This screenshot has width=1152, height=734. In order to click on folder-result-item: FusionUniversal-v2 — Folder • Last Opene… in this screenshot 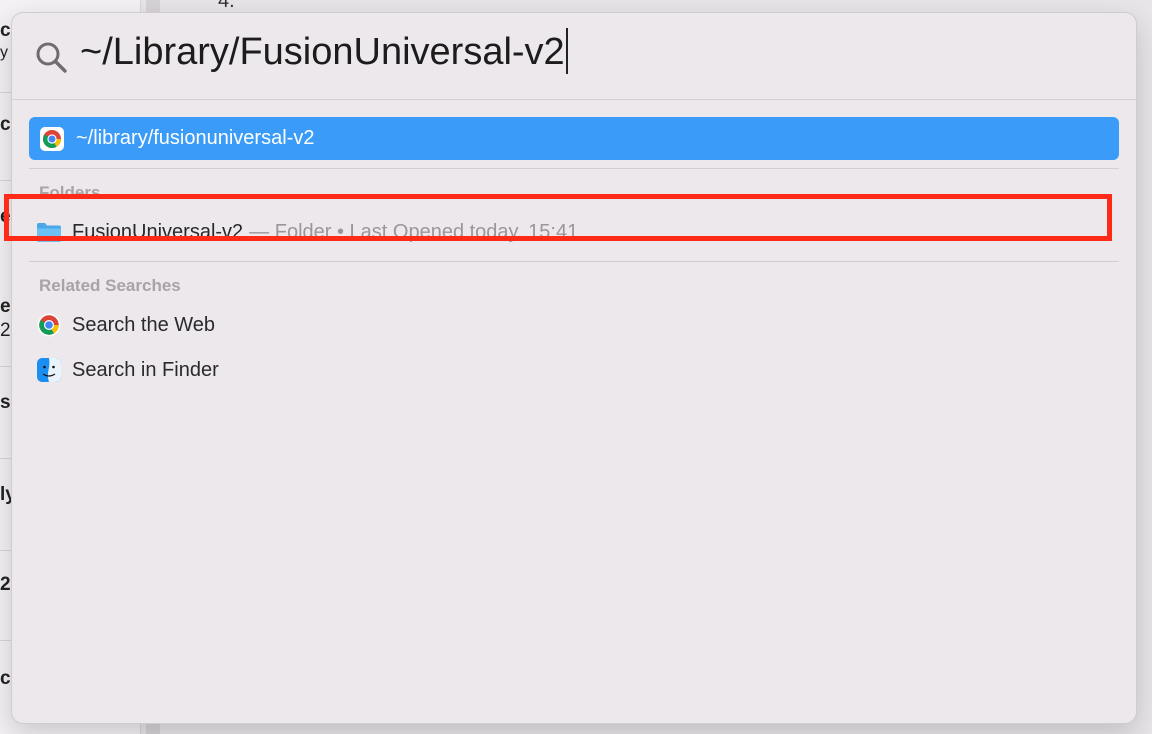, I will do `click(581, 232)`.